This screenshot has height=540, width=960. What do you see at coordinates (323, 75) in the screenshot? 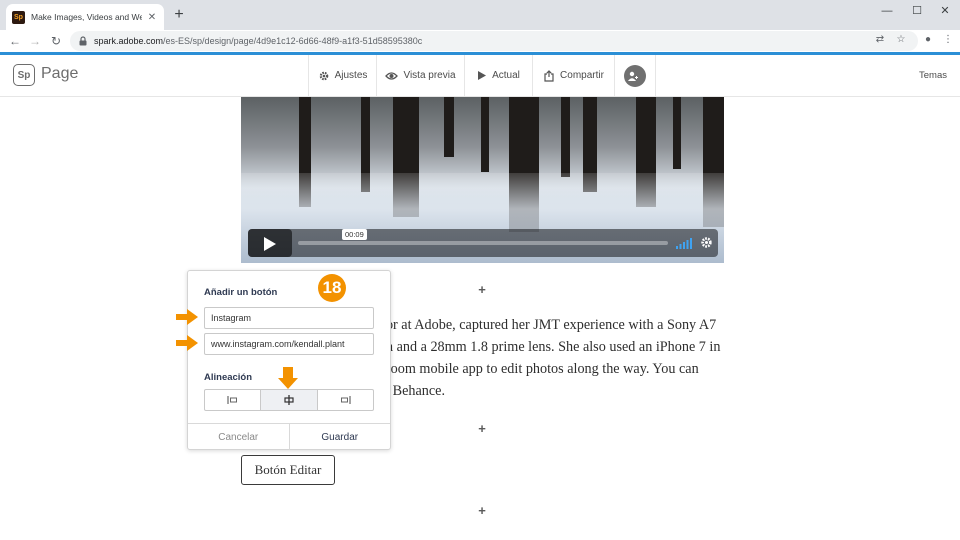
I see `gear-icon` at bounding box center [323, 75].